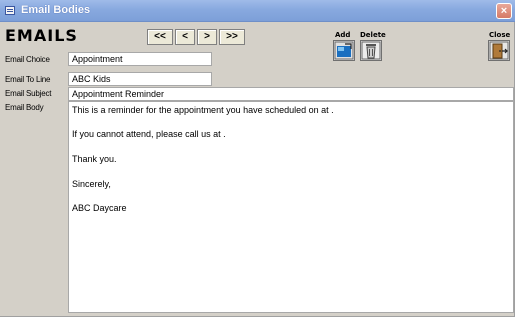  I want to click on close-form-button, so click(499, 50).